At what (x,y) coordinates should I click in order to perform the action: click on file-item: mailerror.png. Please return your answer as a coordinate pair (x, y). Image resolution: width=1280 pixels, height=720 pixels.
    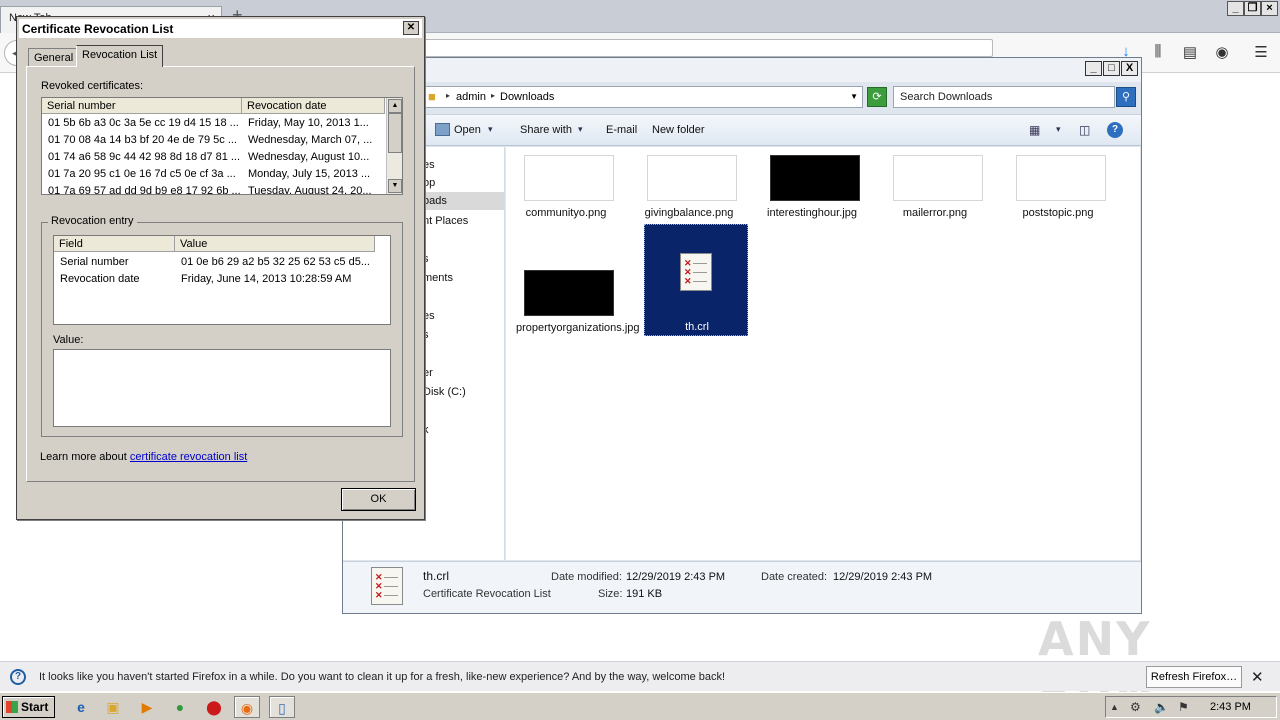
    Looking at the image, I should click on (935, 202).